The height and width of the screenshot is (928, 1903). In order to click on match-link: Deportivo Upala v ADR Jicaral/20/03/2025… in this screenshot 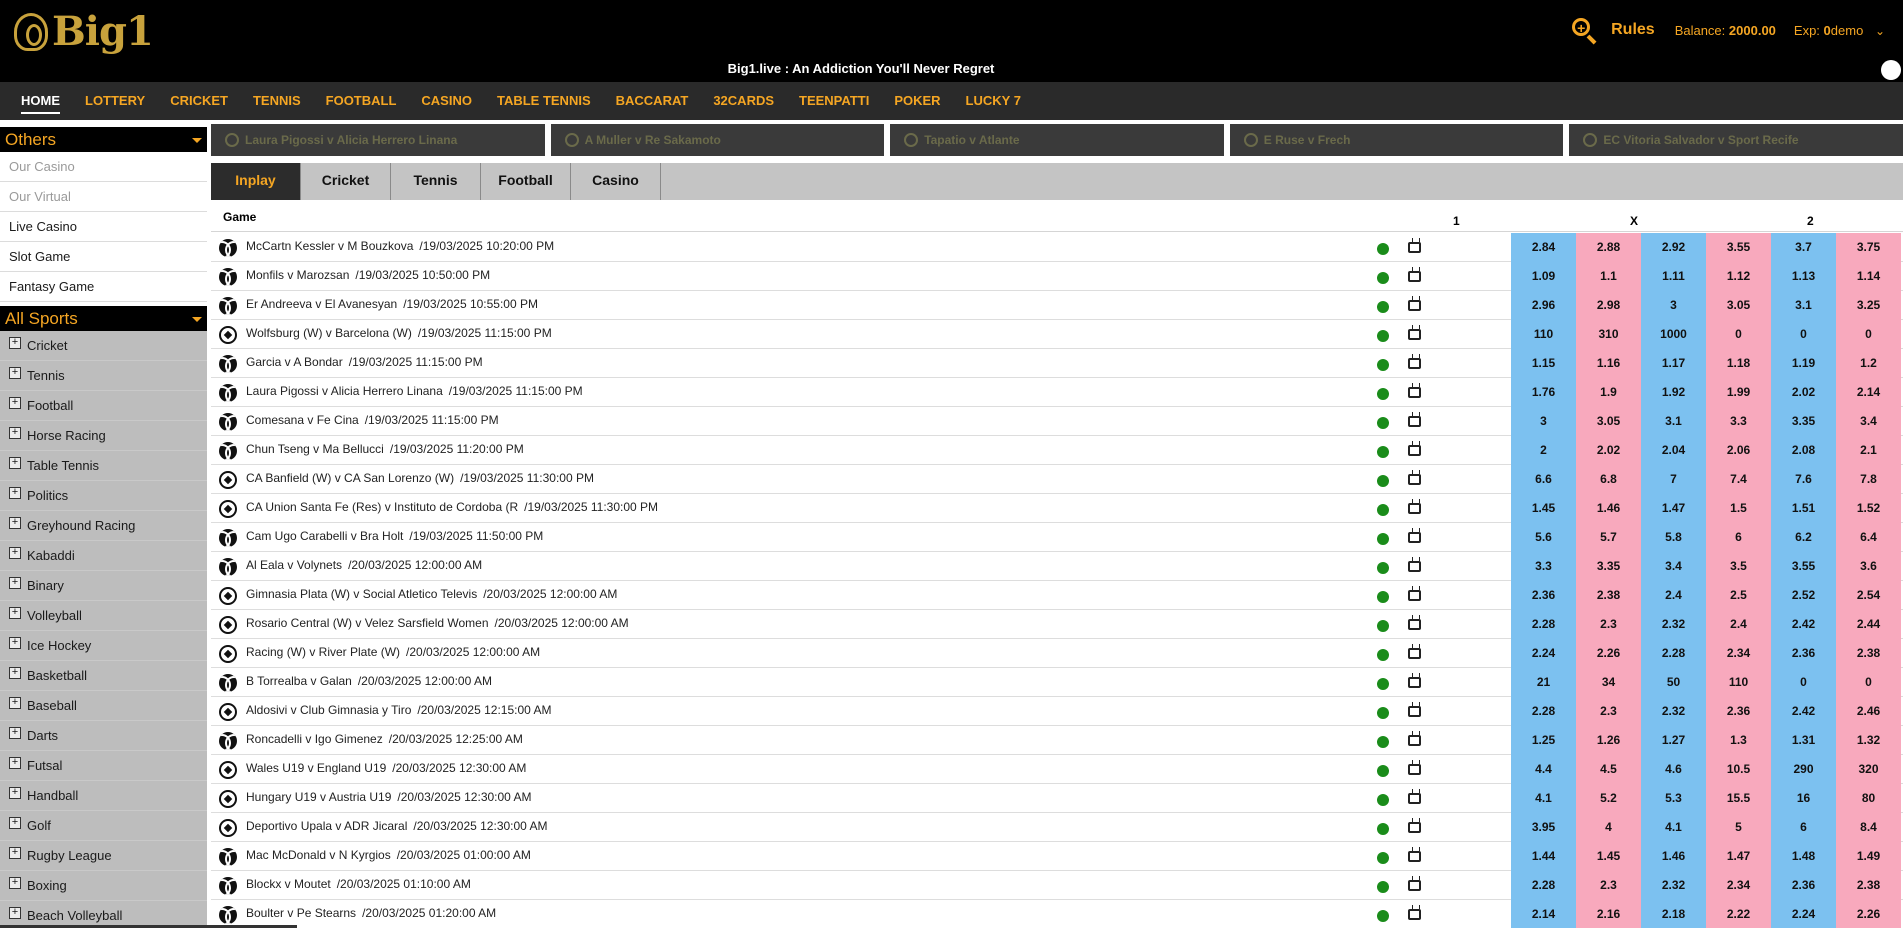, I will do `click(397, 826)`.